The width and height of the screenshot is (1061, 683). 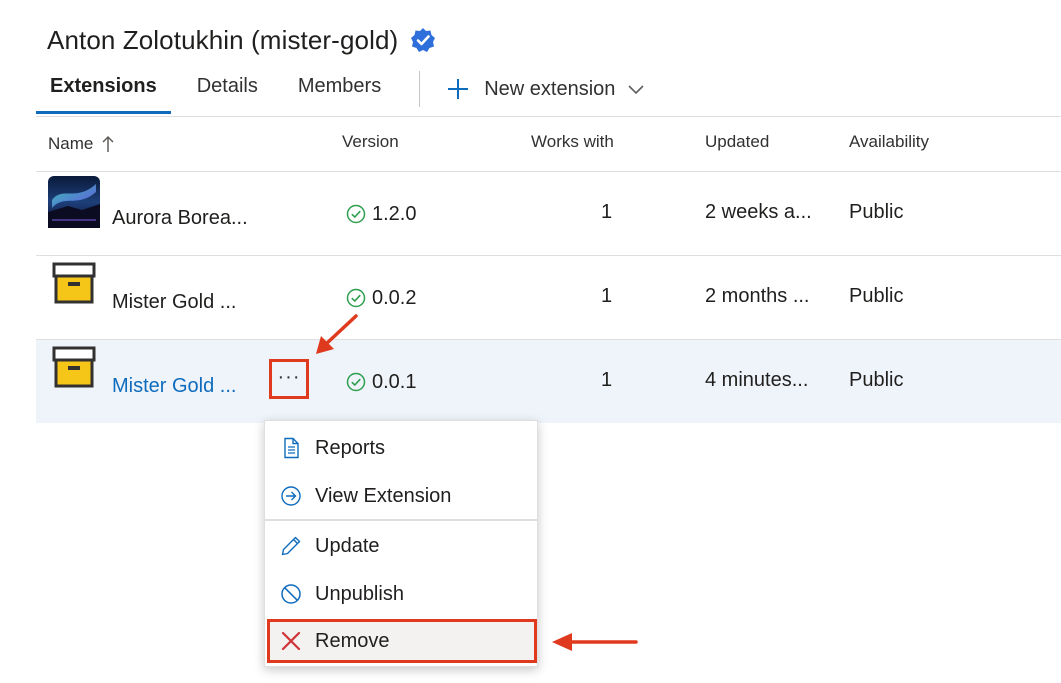 I want to click on new-extension-button: New extension, so click(x=545, y=89).